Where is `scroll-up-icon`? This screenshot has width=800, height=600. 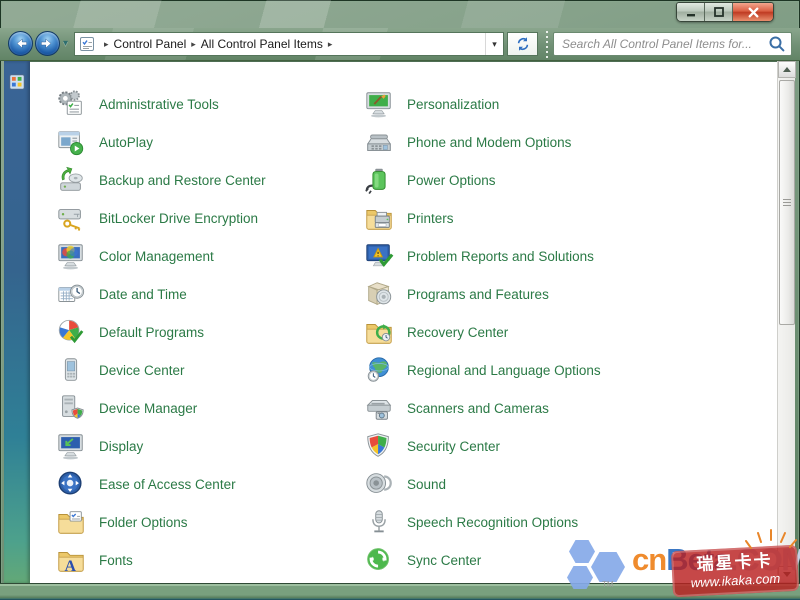 scroll-up-icon is located at coordinates (787, 69).